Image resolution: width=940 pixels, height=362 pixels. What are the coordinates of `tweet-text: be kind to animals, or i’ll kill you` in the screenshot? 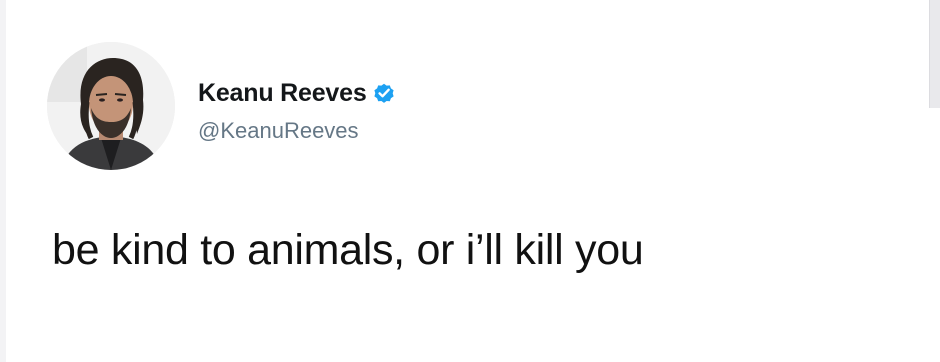 It's located at (348, 250).